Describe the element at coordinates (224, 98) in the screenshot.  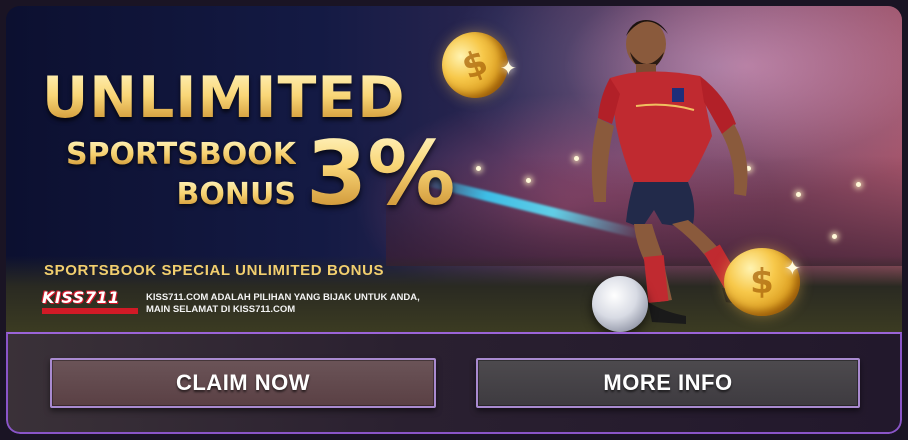
I see `headline: UNLIMITED` at that location.